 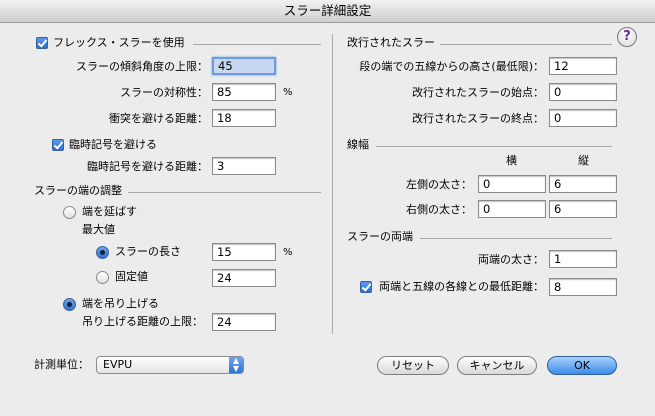 I want to click on vertical-column-header: 縦, so click(x=583, y=160).